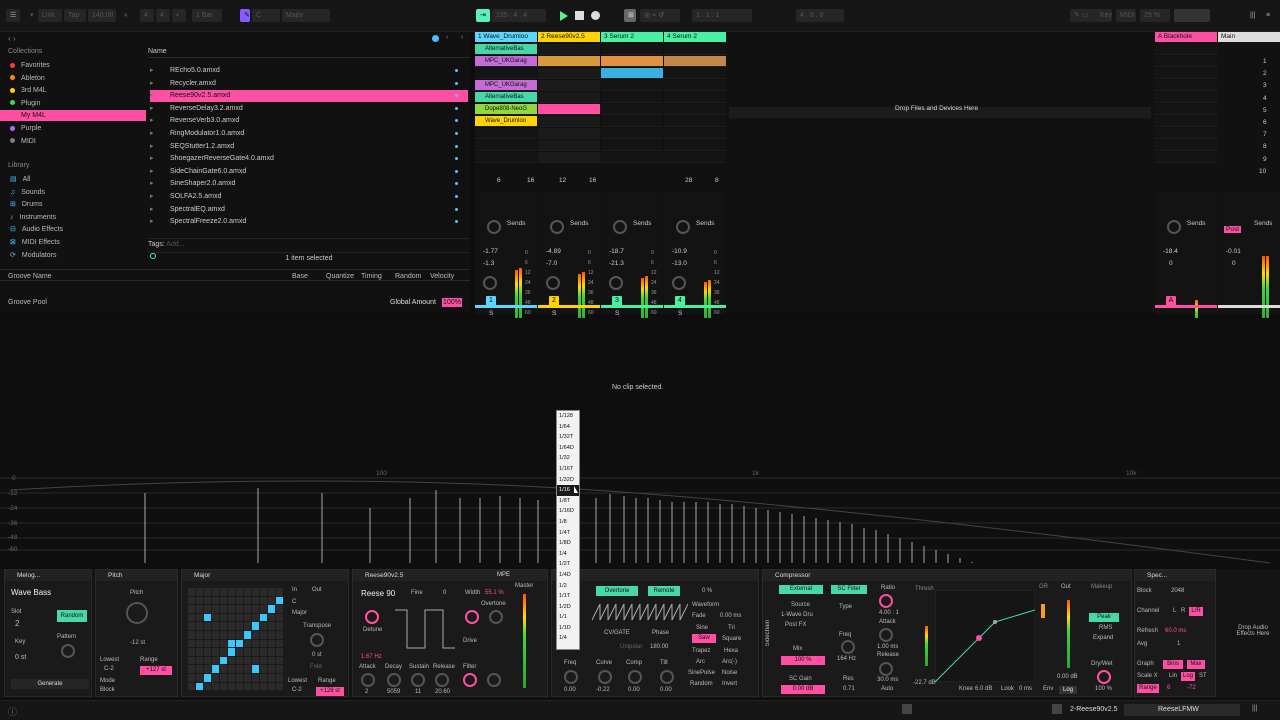 This screenshot has width=1280, height=720. Describe the element at coordinates (309, 96) in the screenshot. I see `file-item: ▸ Reese90v2.5.amxd` at that location.